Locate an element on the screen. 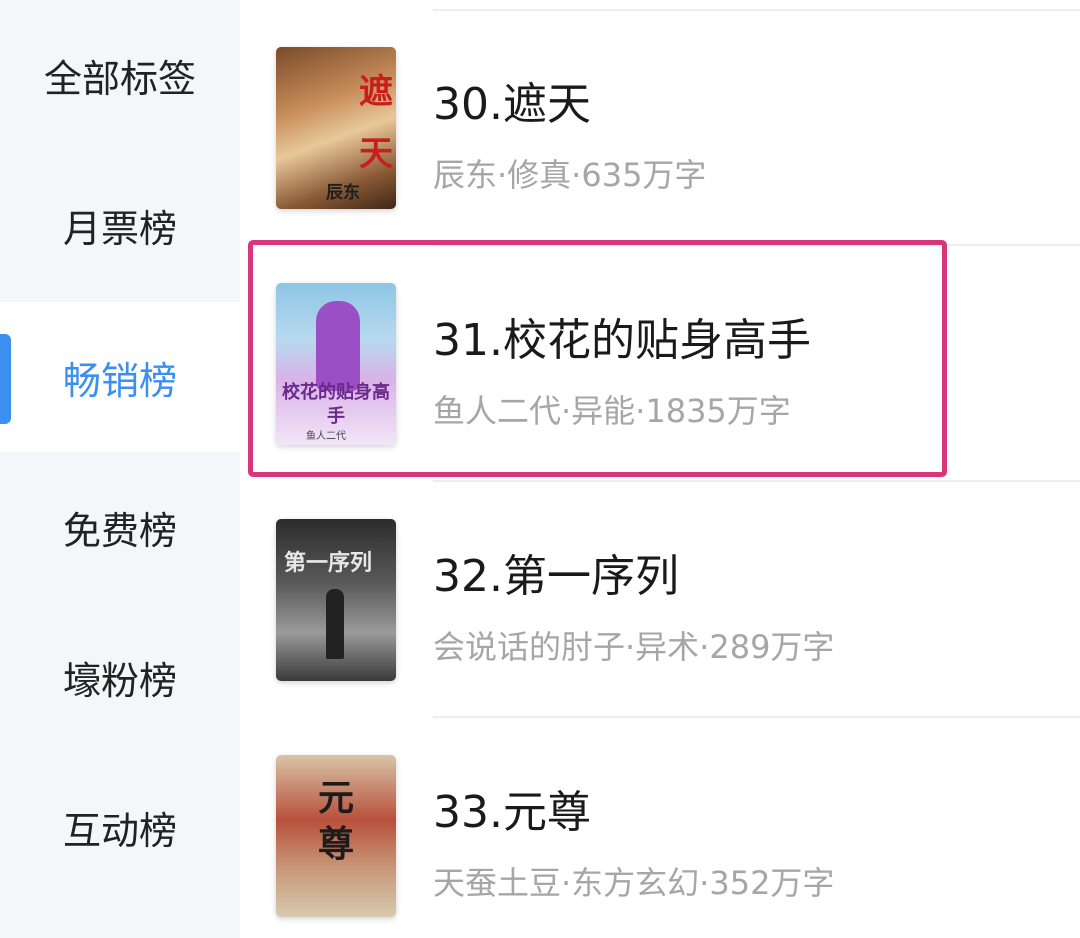  sidebar-item-top-fans: 壕粉榜 is located at coordinates (120, 677).